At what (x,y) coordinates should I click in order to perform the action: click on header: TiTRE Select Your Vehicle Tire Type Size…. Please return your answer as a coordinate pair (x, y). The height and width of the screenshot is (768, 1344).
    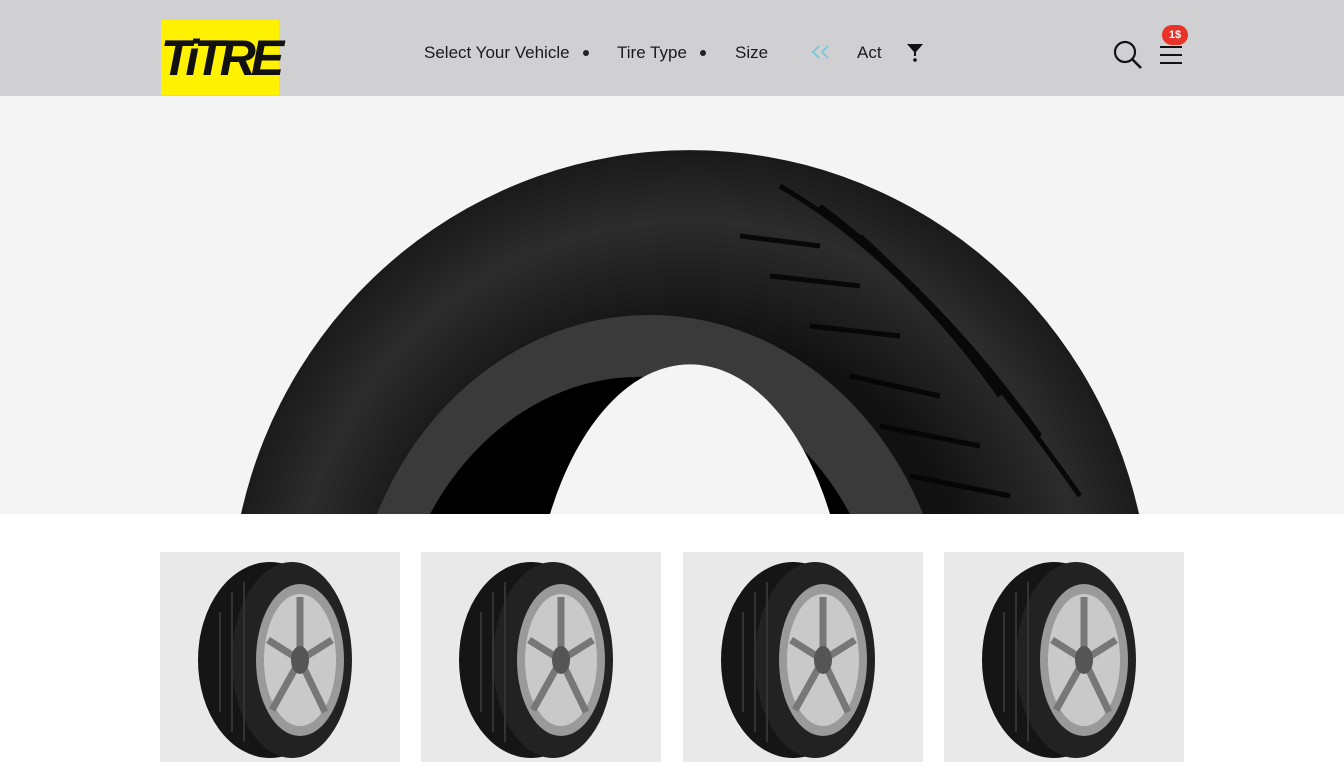
    Looking at the image, I should click on (672, 48).